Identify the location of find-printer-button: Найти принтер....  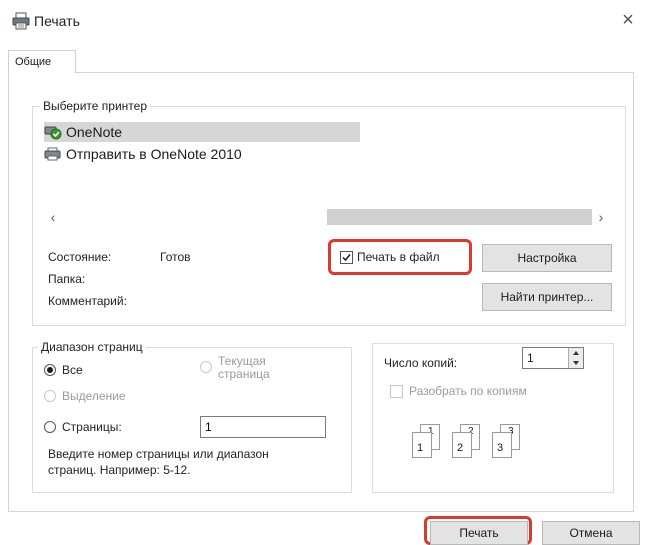
(547, 297).